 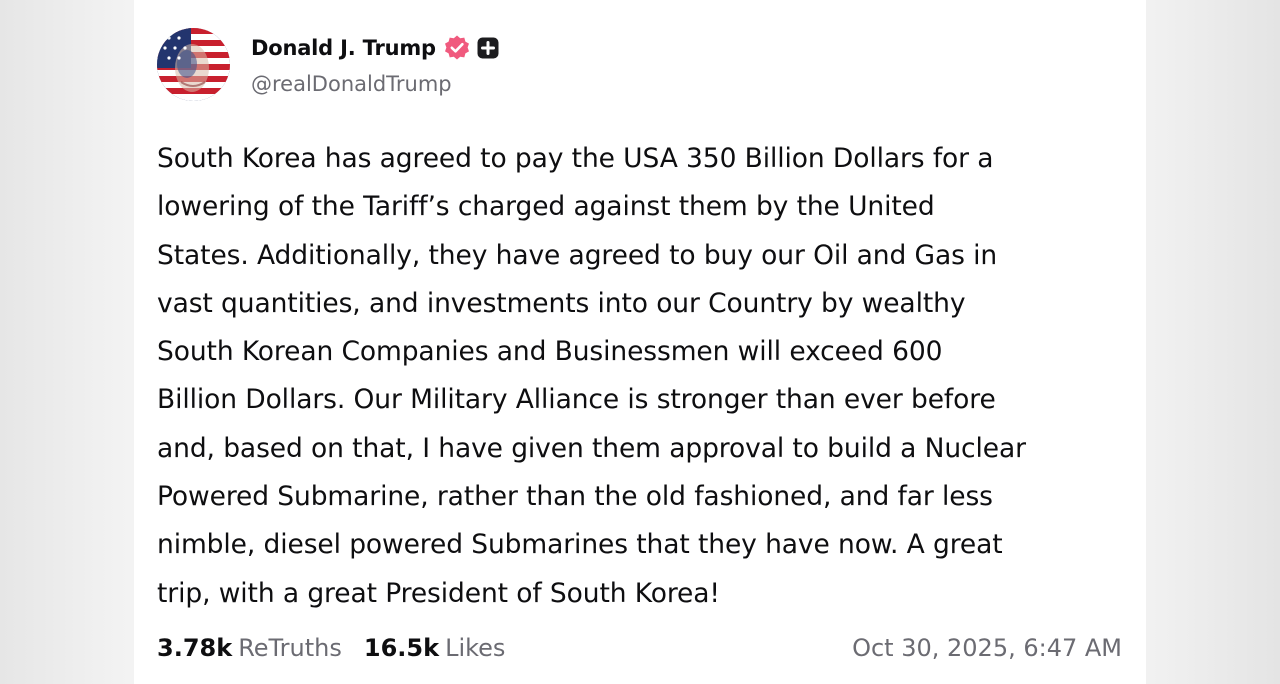 What do you see at coordinates (351, 84) in the screenshot?
I see `user-handle: @realDonaldTrump` at bounding box center [351, 84].